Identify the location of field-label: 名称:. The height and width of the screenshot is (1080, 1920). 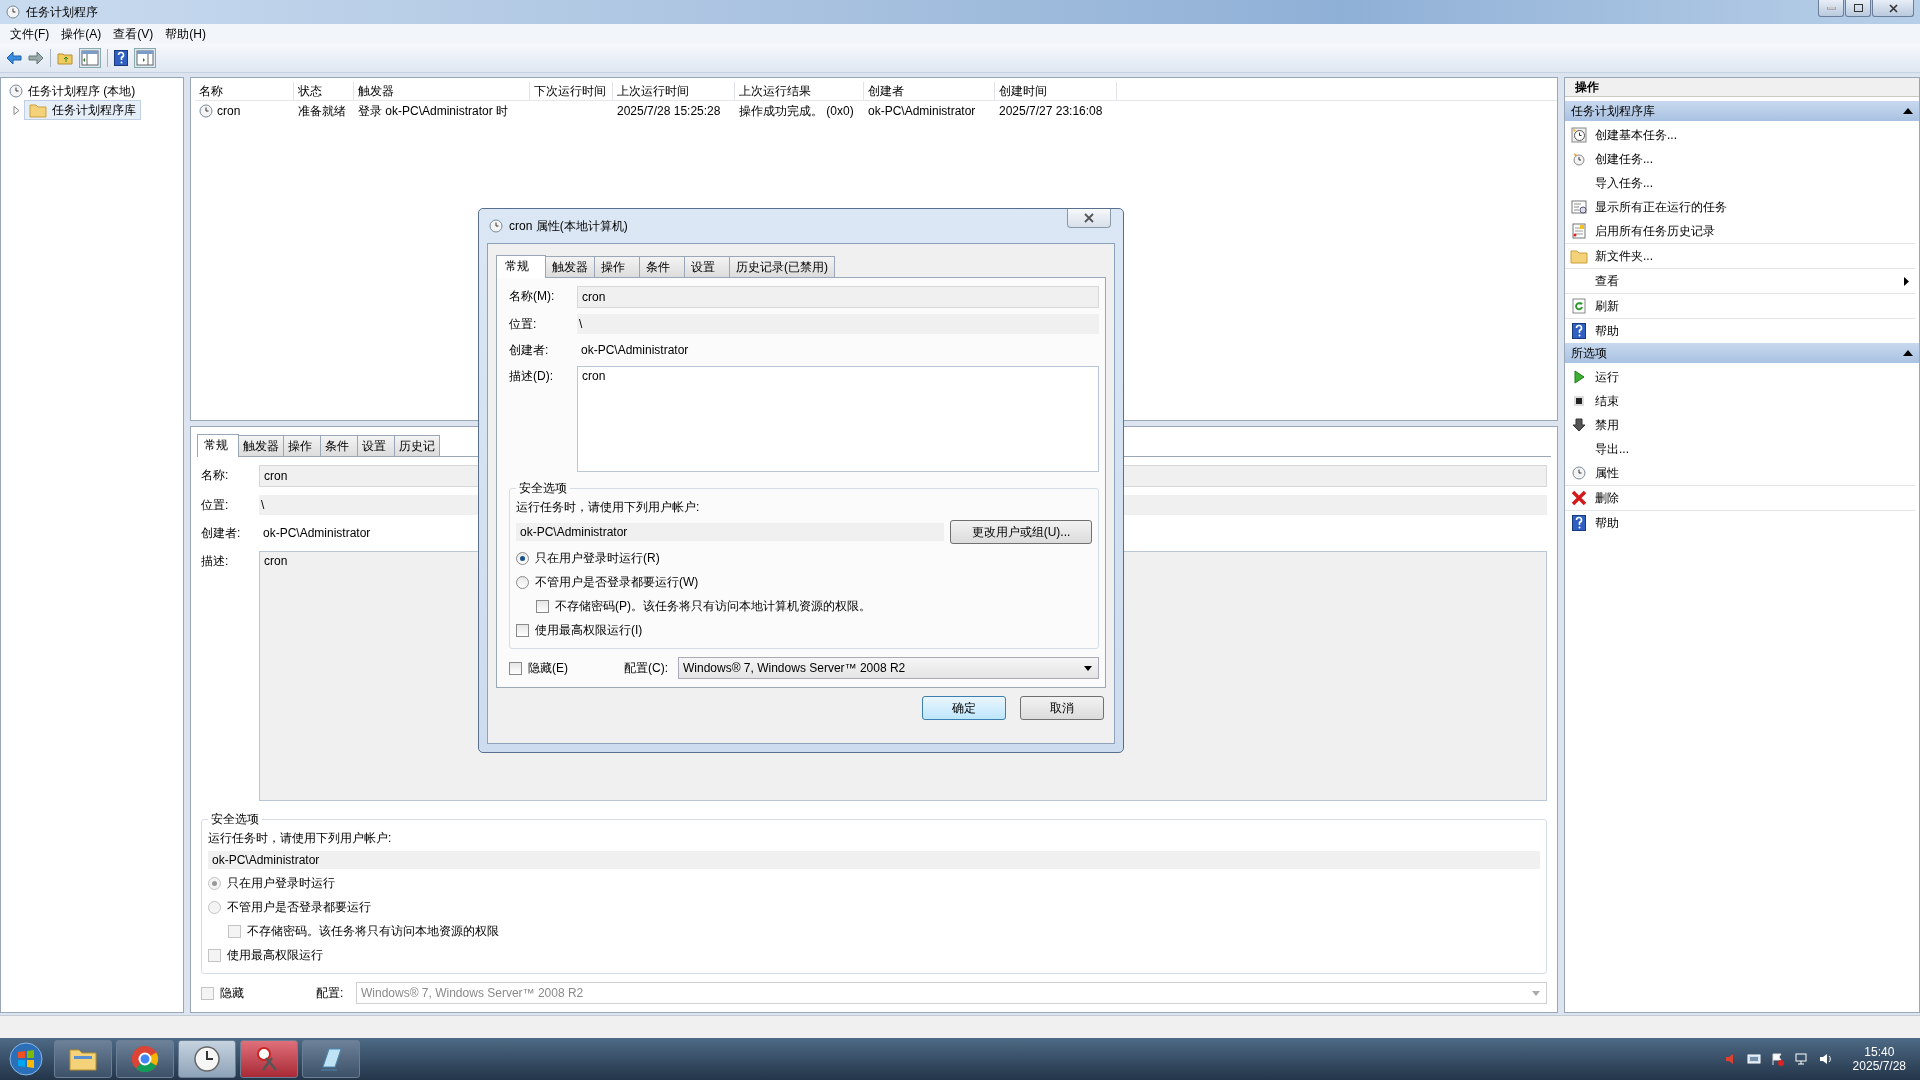
(215, 475).